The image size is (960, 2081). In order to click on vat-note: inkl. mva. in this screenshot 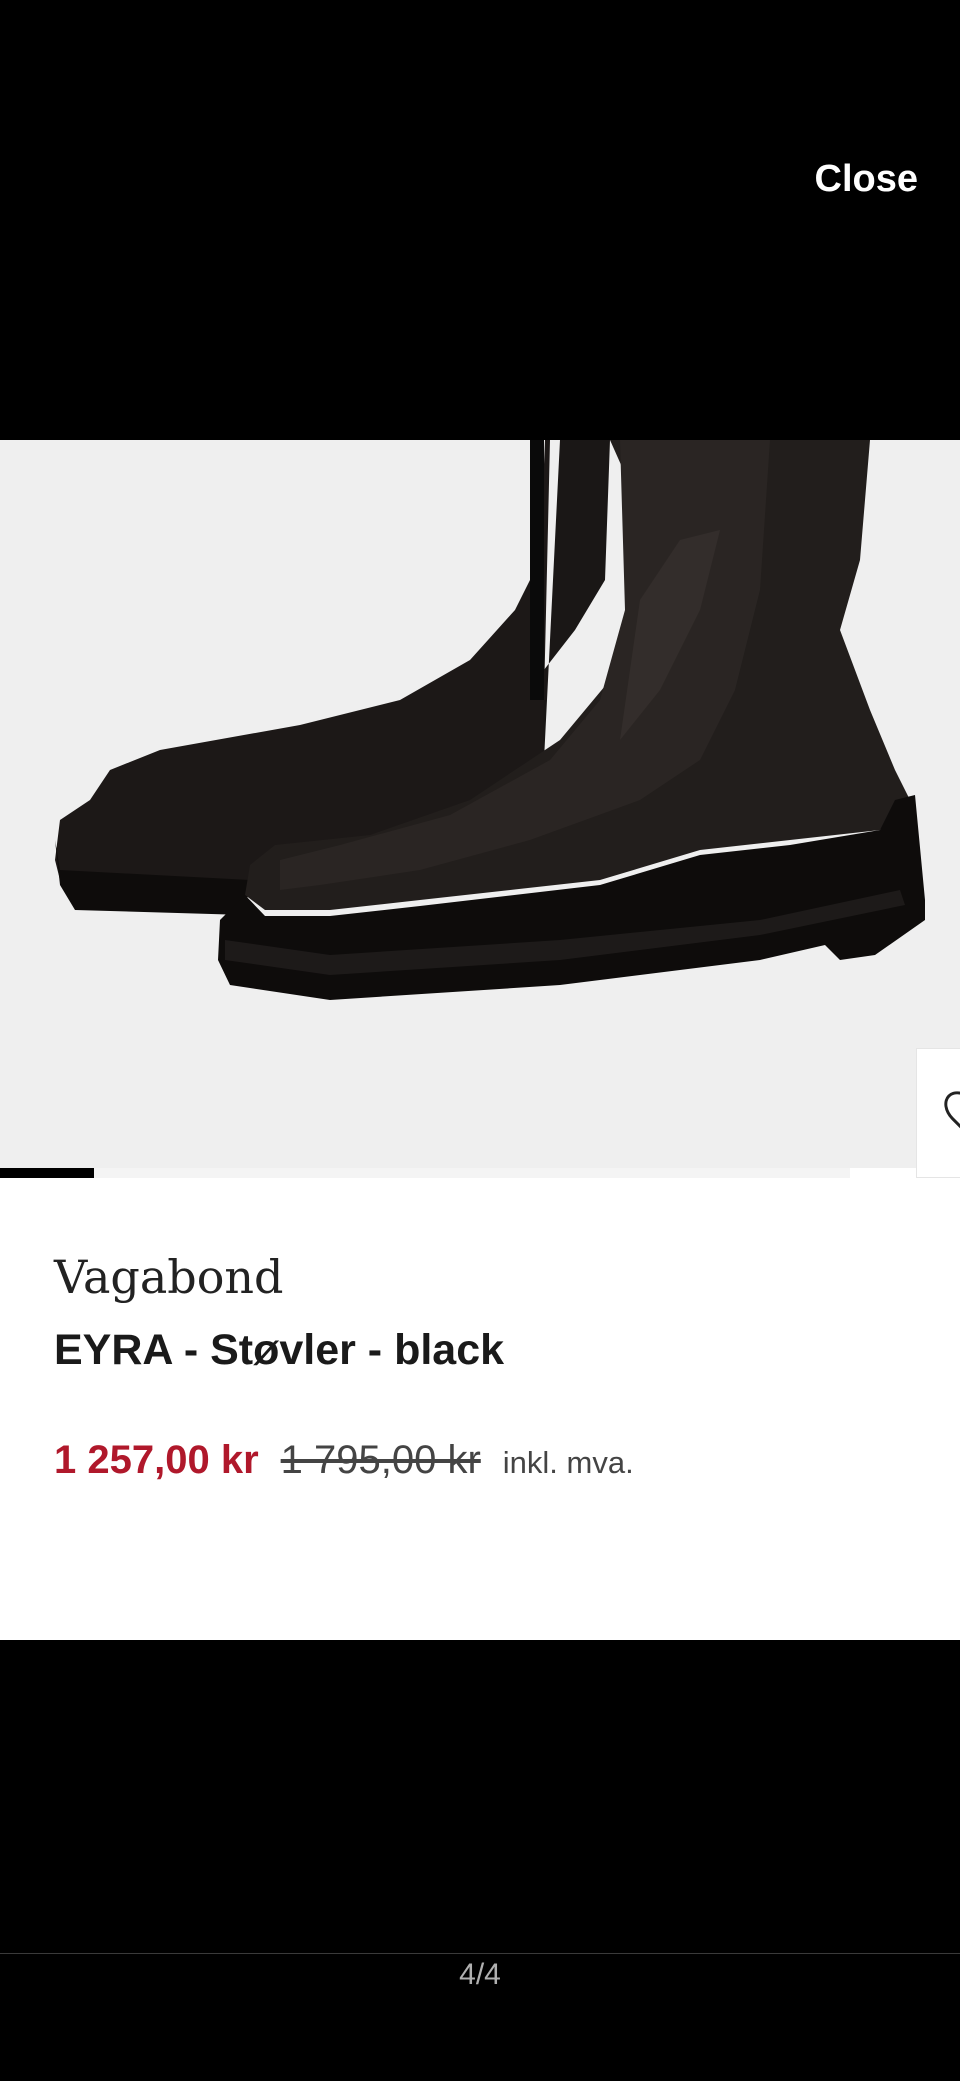, I will do `click(568, 1462)`.